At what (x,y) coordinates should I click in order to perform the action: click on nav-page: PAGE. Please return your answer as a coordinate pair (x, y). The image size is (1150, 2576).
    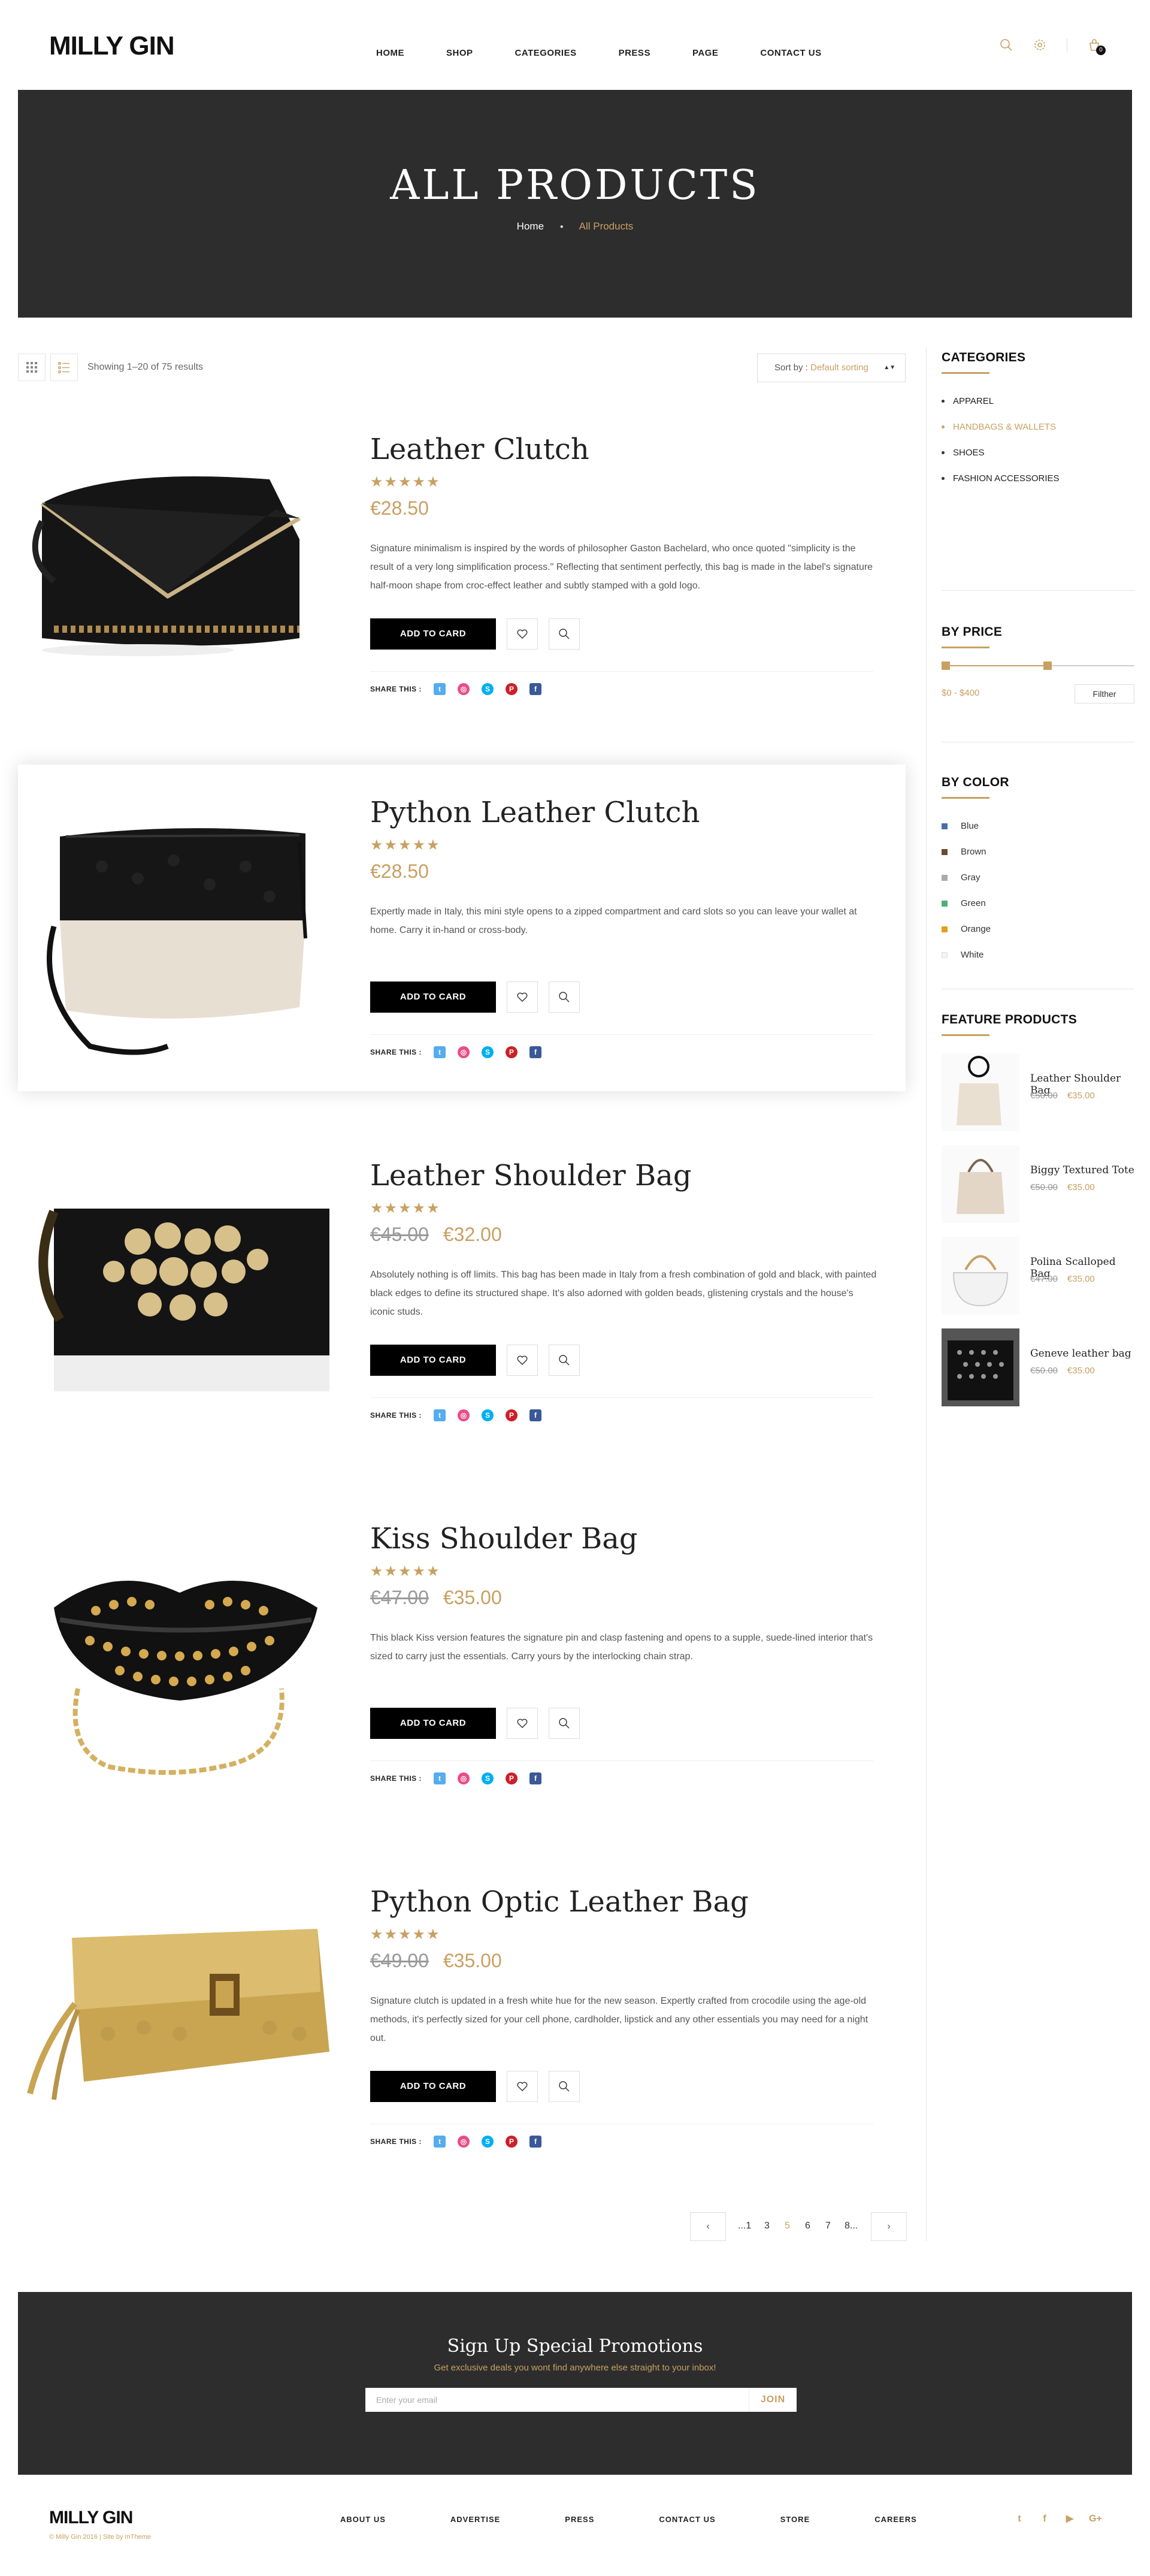
    Looking at the image, I should click on (705, 53).